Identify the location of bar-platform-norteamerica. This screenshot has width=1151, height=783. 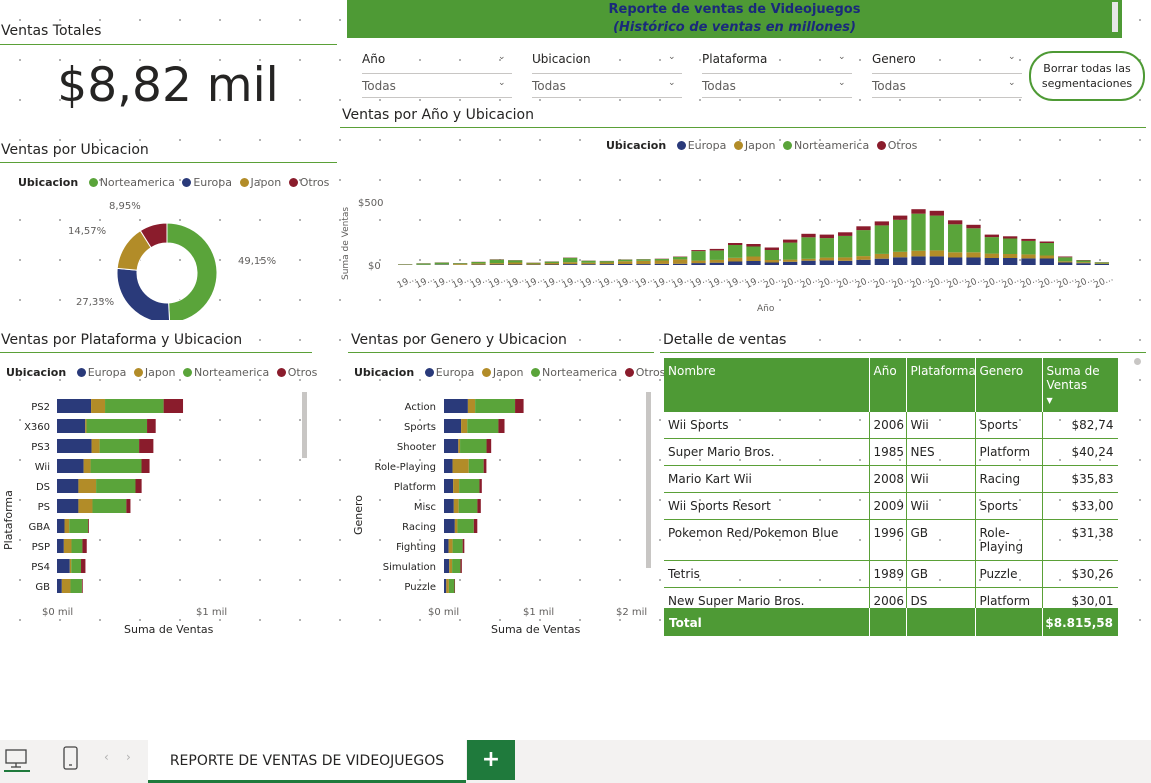
(469, 486).